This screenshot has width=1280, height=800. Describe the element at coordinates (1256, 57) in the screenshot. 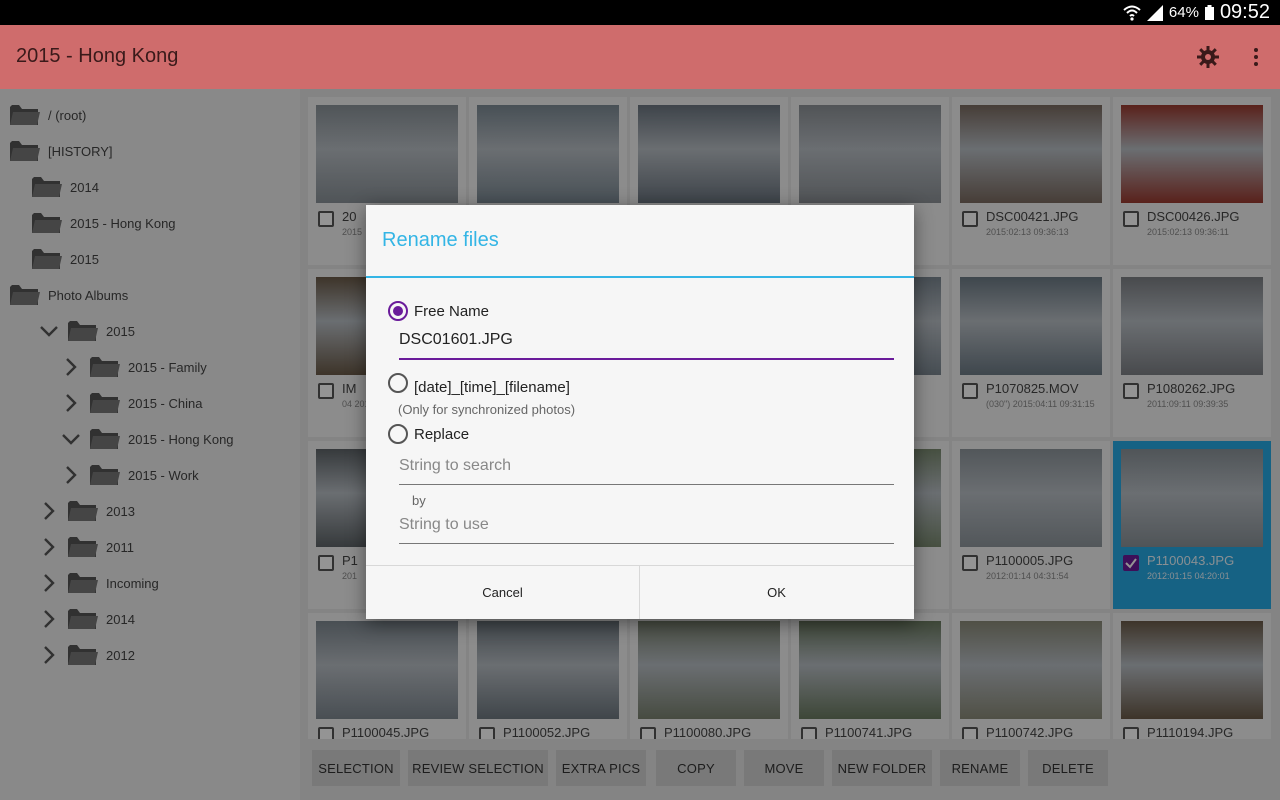

I see `overflow-menu-icon` at that location.